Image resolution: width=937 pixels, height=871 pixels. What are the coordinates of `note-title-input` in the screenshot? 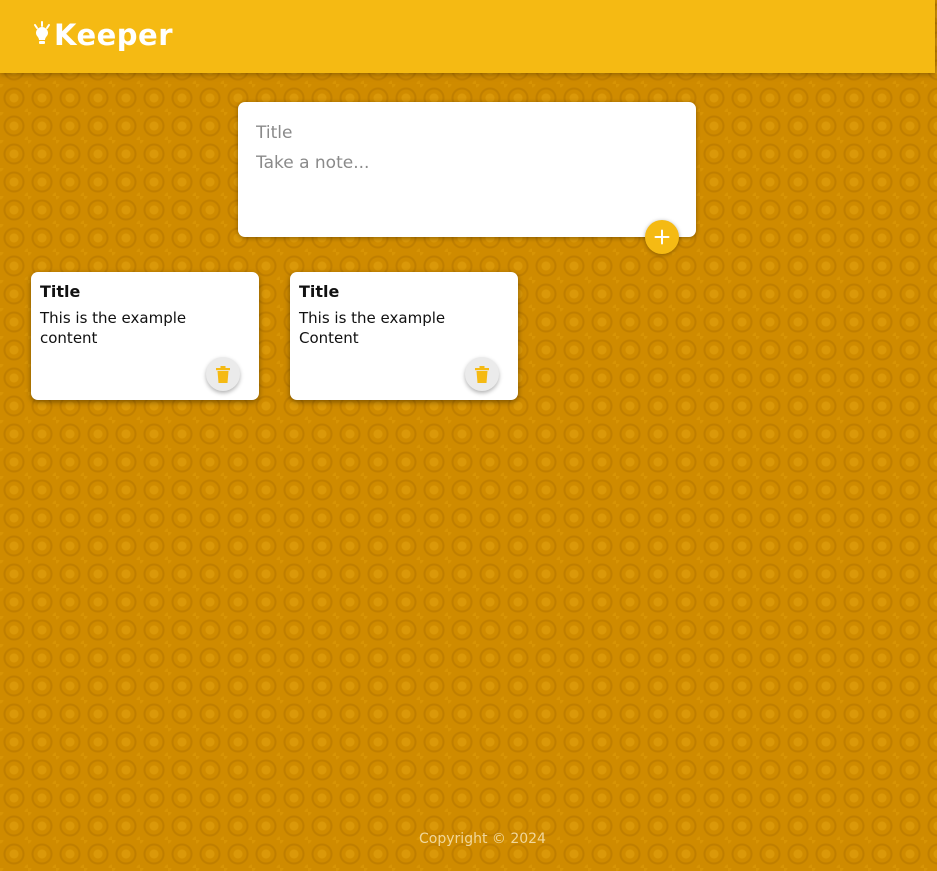 It's located at (466, 133).